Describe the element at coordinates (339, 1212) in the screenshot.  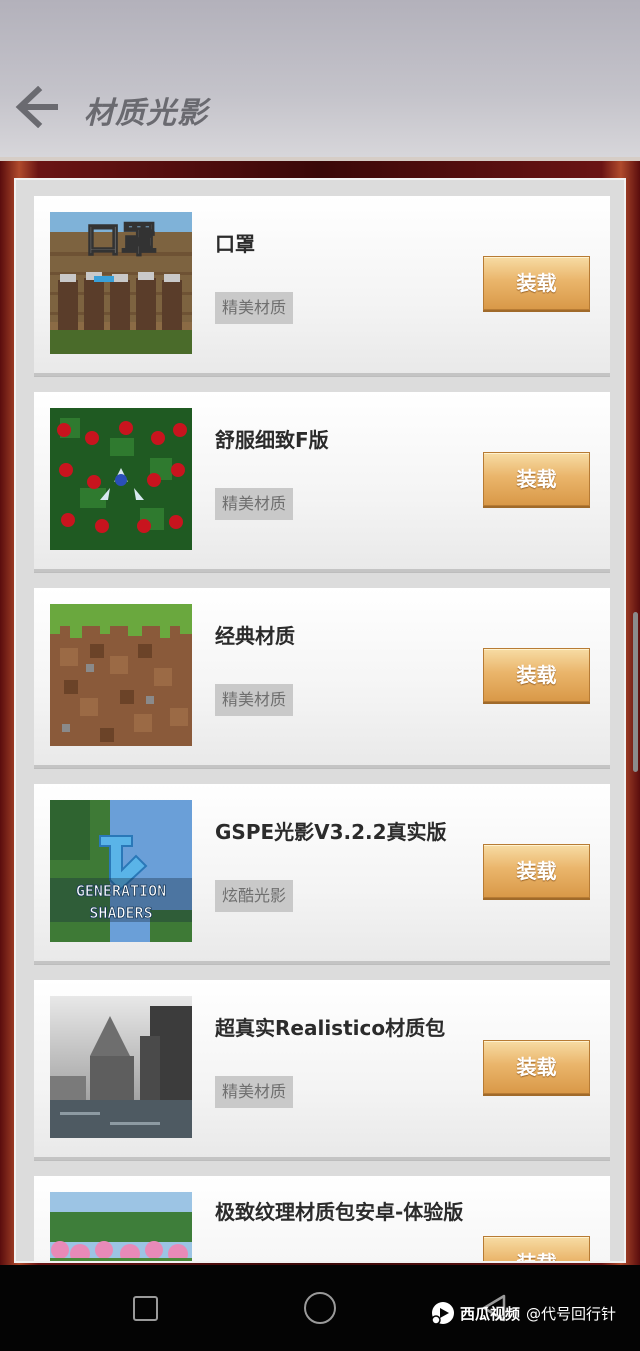
I see `item-title: 极致纹理材质包安卓-体验版` at that location.